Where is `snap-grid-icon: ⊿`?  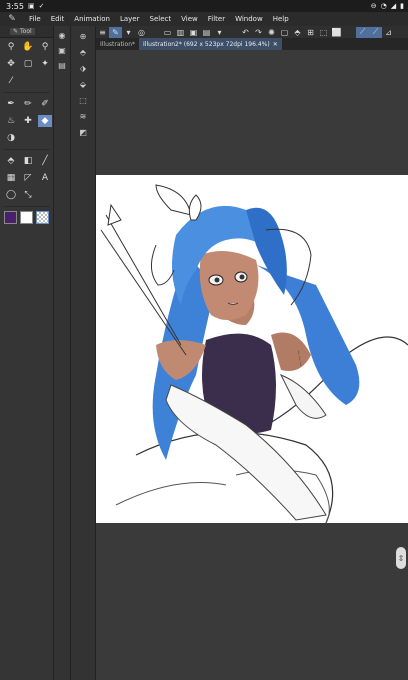
snap-grid-icon: ⊿ is located at coordinates (388, 32).